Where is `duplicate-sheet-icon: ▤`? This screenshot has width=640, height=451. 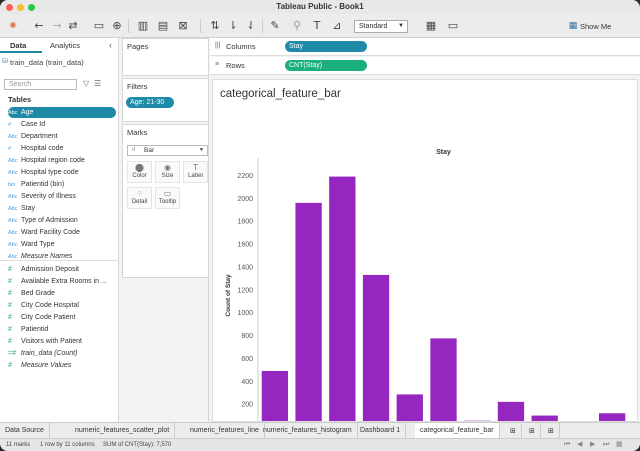
duplicate-sheet-icon: ▤ is located at coordinates (163, 26).